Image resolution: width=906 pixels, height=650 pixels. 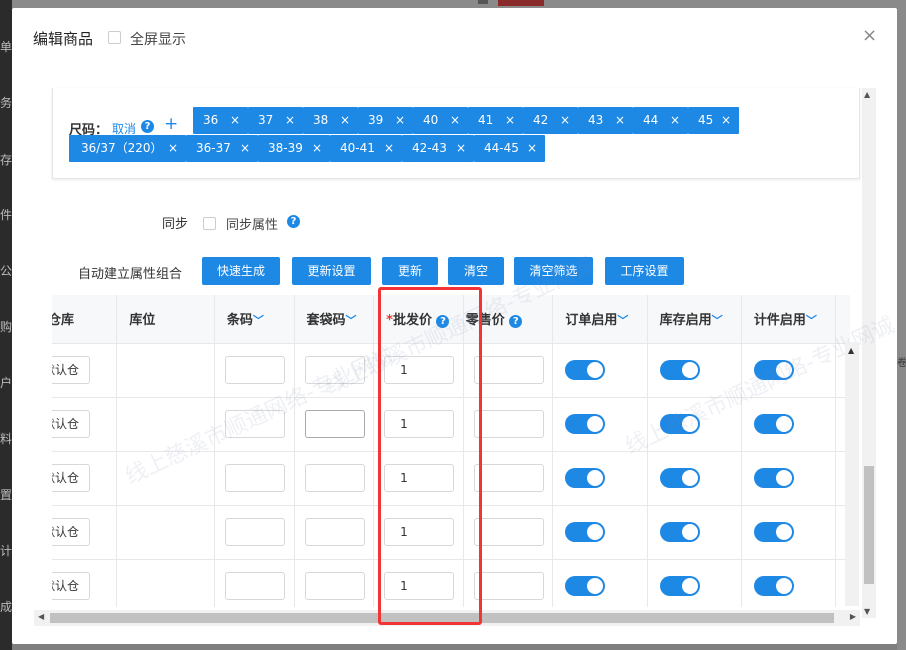 I want to click on col-header-barcode: 条码﹀, so click(x=254, y=319).